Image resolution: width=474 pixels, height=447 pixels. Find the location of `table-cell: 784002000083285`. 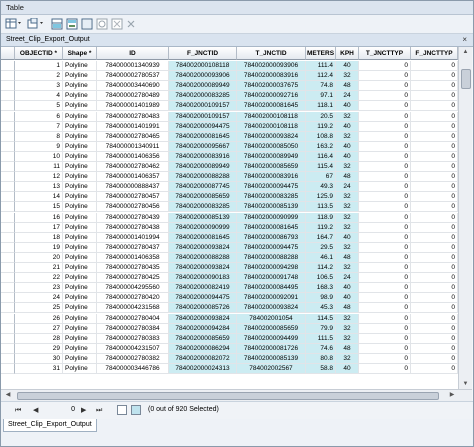

table-cell: 784002000083285 is located at coordinates (203, 207).